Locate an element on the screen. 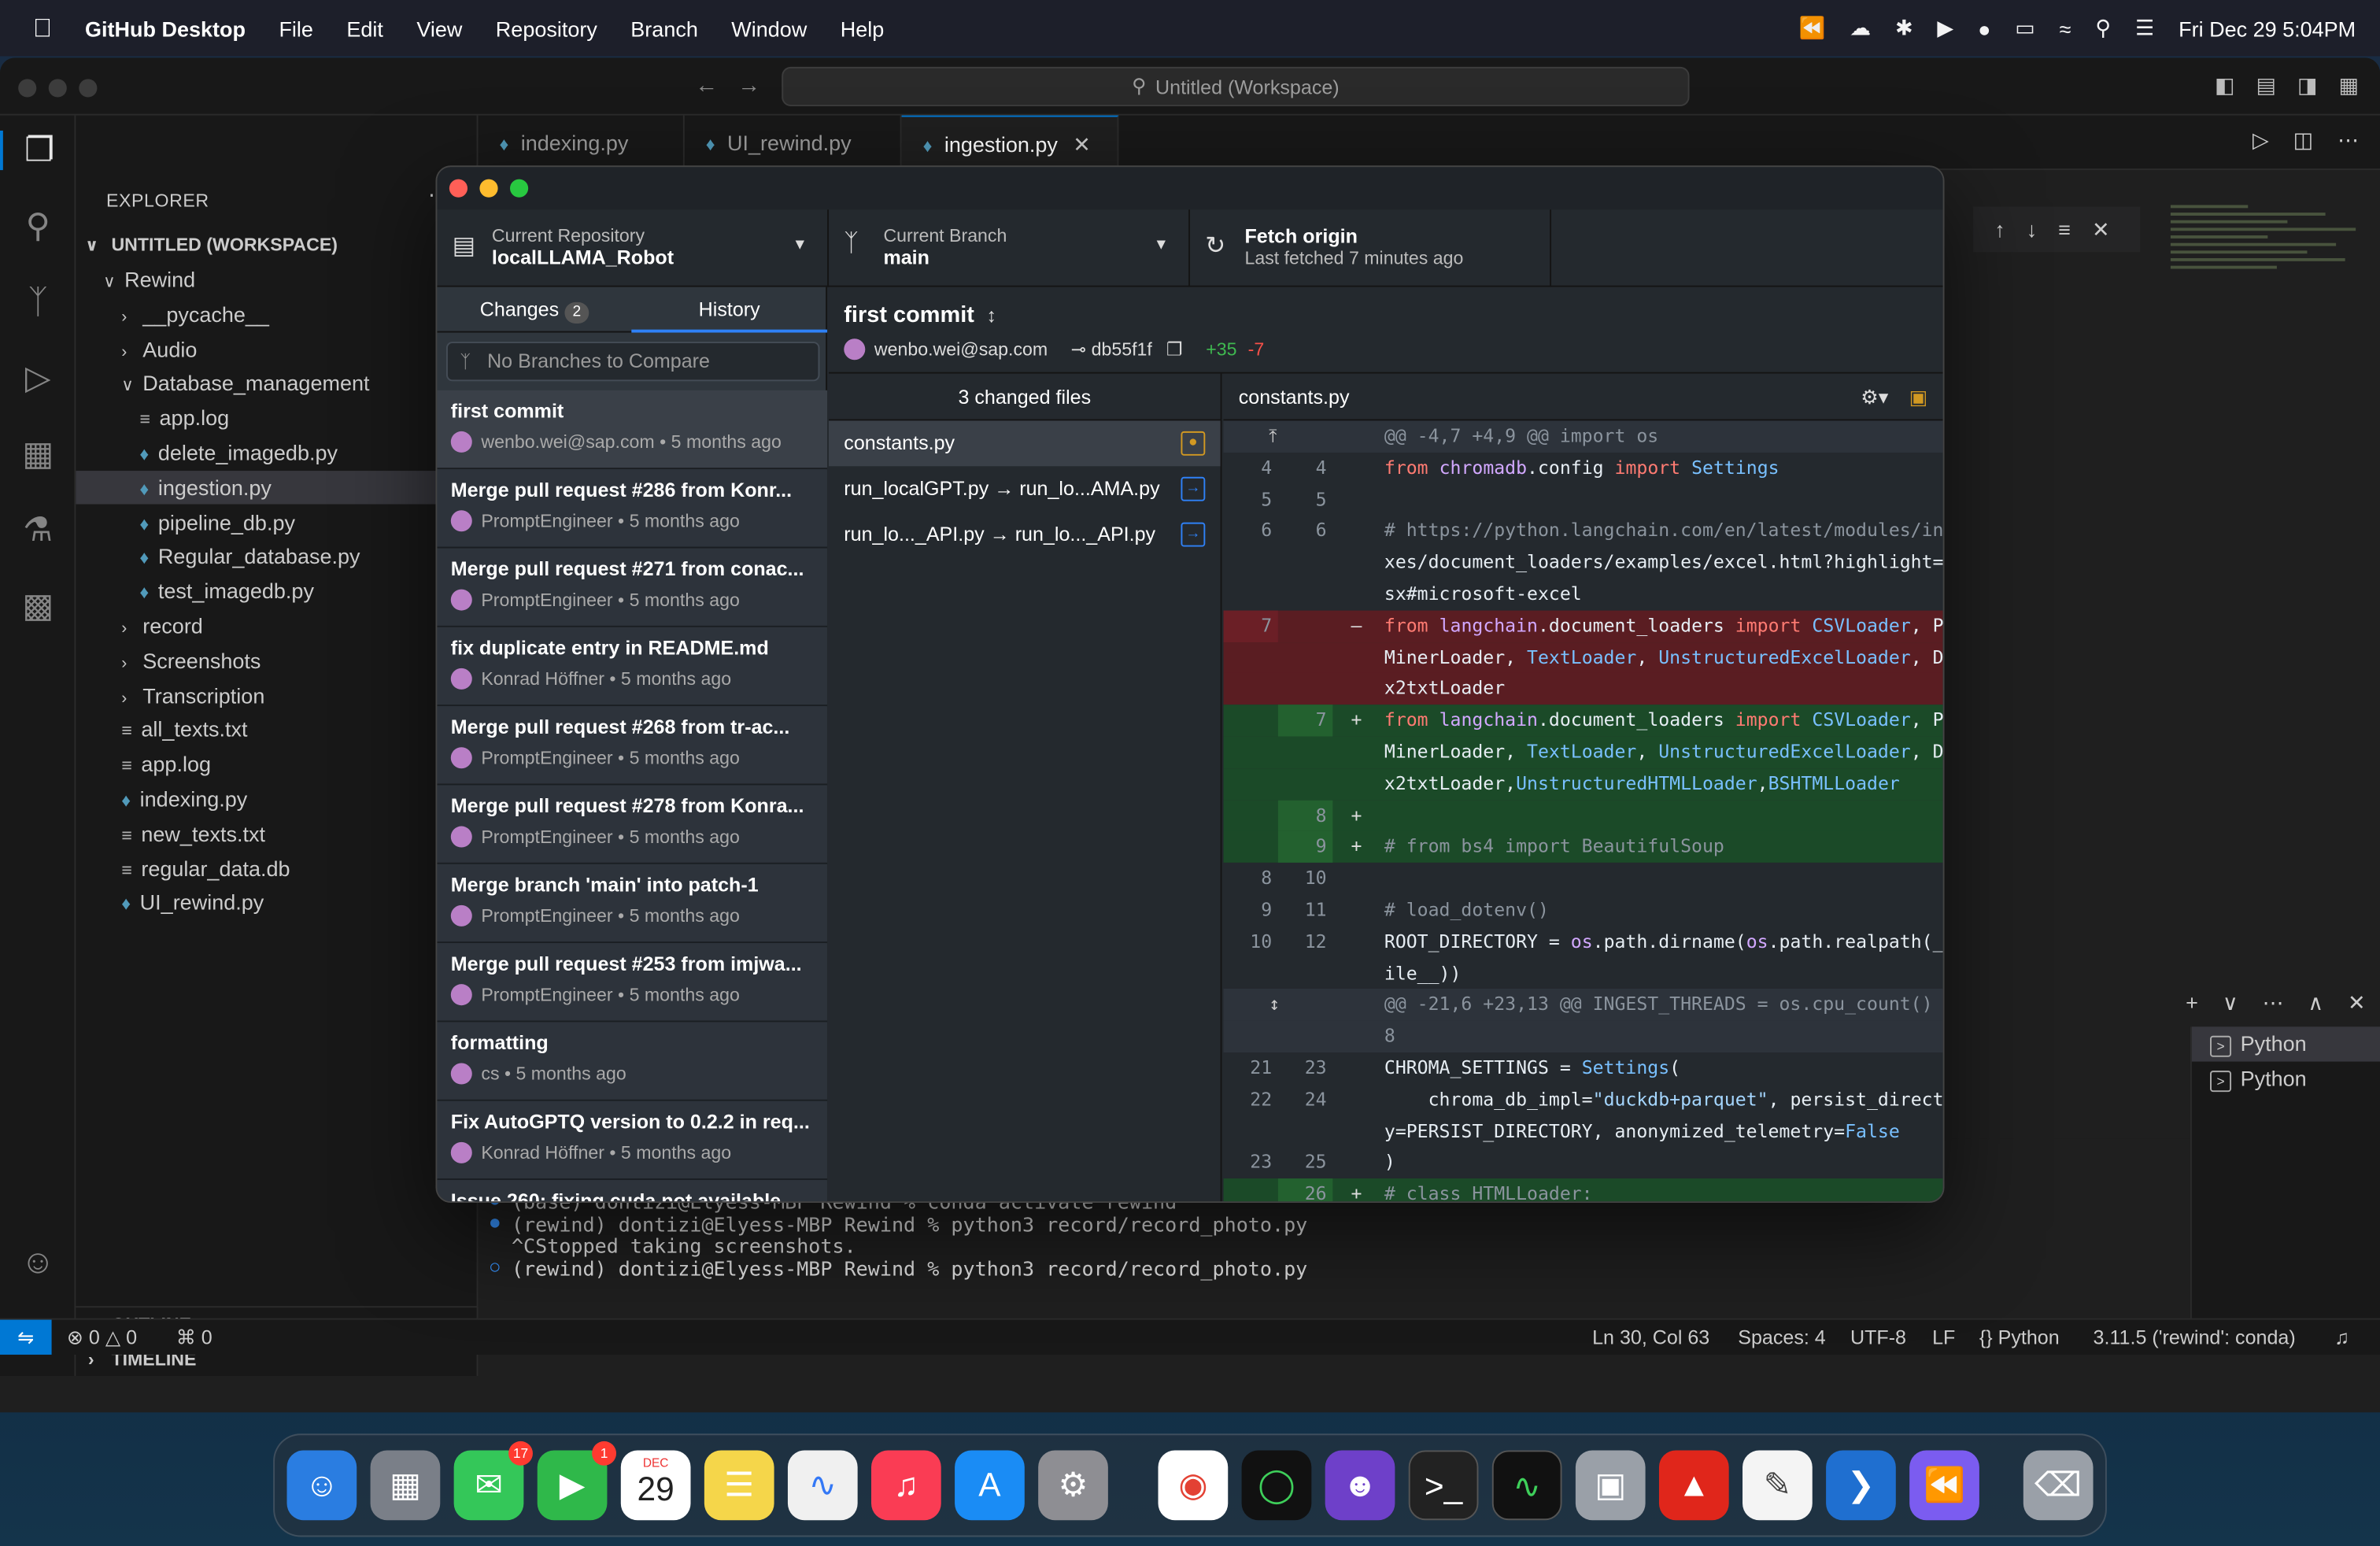 This screenshot has height=1546, width=2380. zoom-window-button is located at coordinates (88, 88).